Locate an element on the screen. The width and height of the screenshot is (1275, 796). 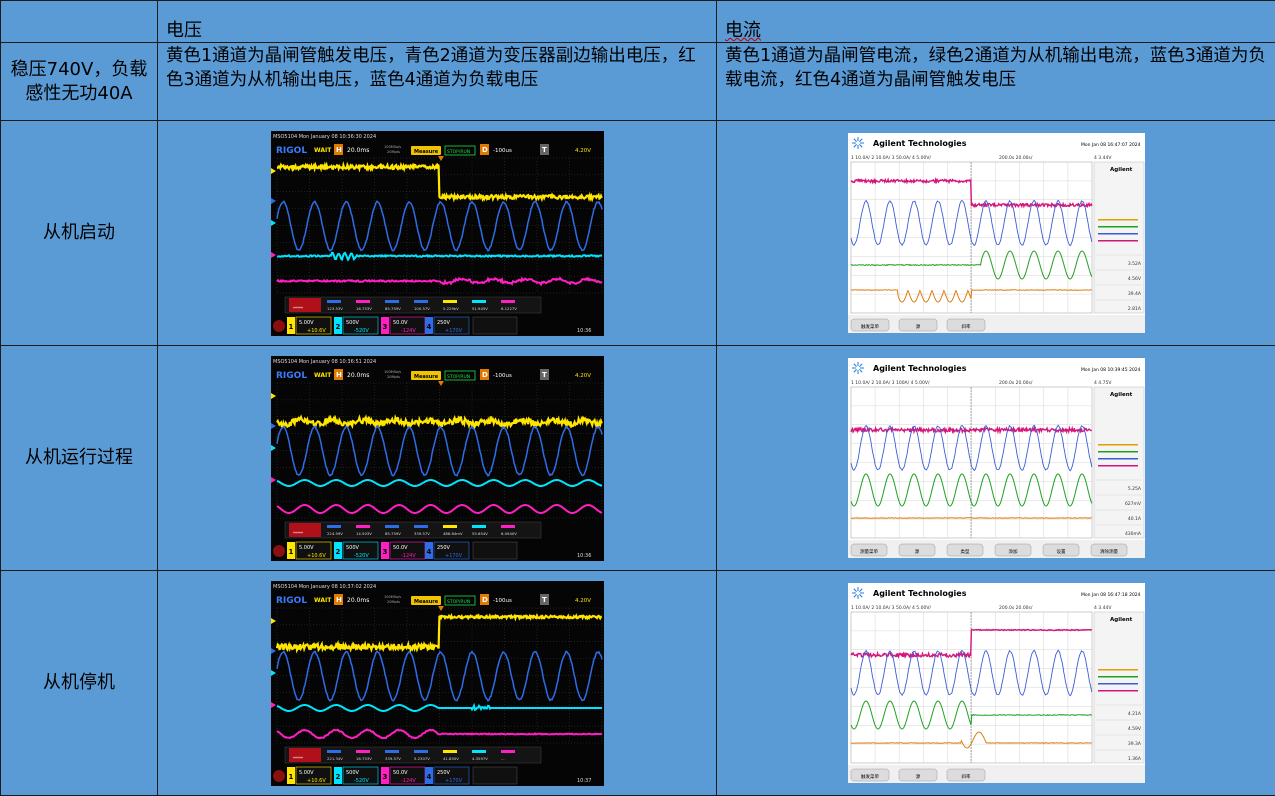
side-panel: Agilent5.25A627mV40.1A430mA is located at coordinates (1119, 462).